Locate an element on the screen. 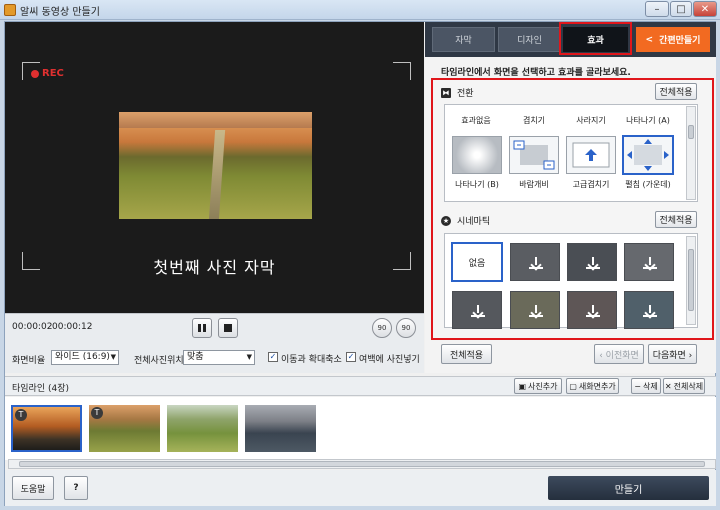 This screenshot has width=720, height=510. margin-photo-checkbox: ✓ is located at coordinates (351, 357).